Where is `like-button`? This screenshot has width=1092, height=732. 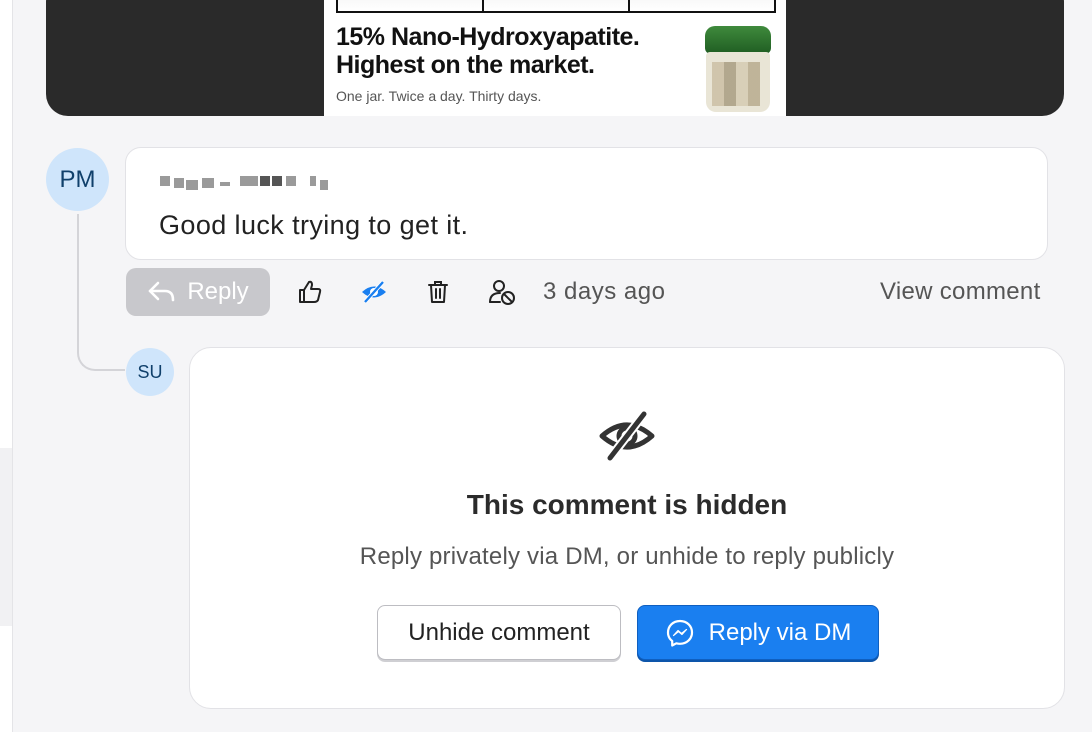 like-button is located at coordinates (310, 292).